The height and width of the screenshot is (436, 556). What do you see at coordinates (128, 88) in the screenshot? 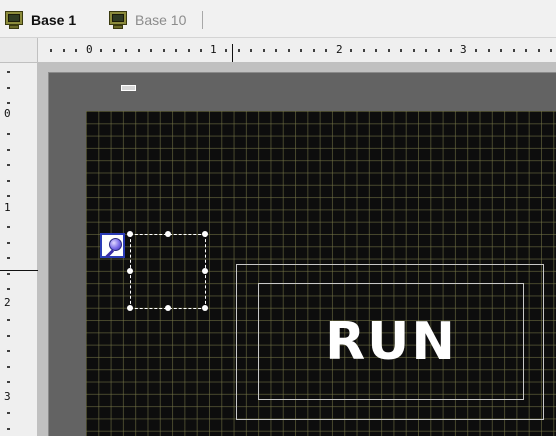
I see `frame-marker` at bounding box center [128, 88].